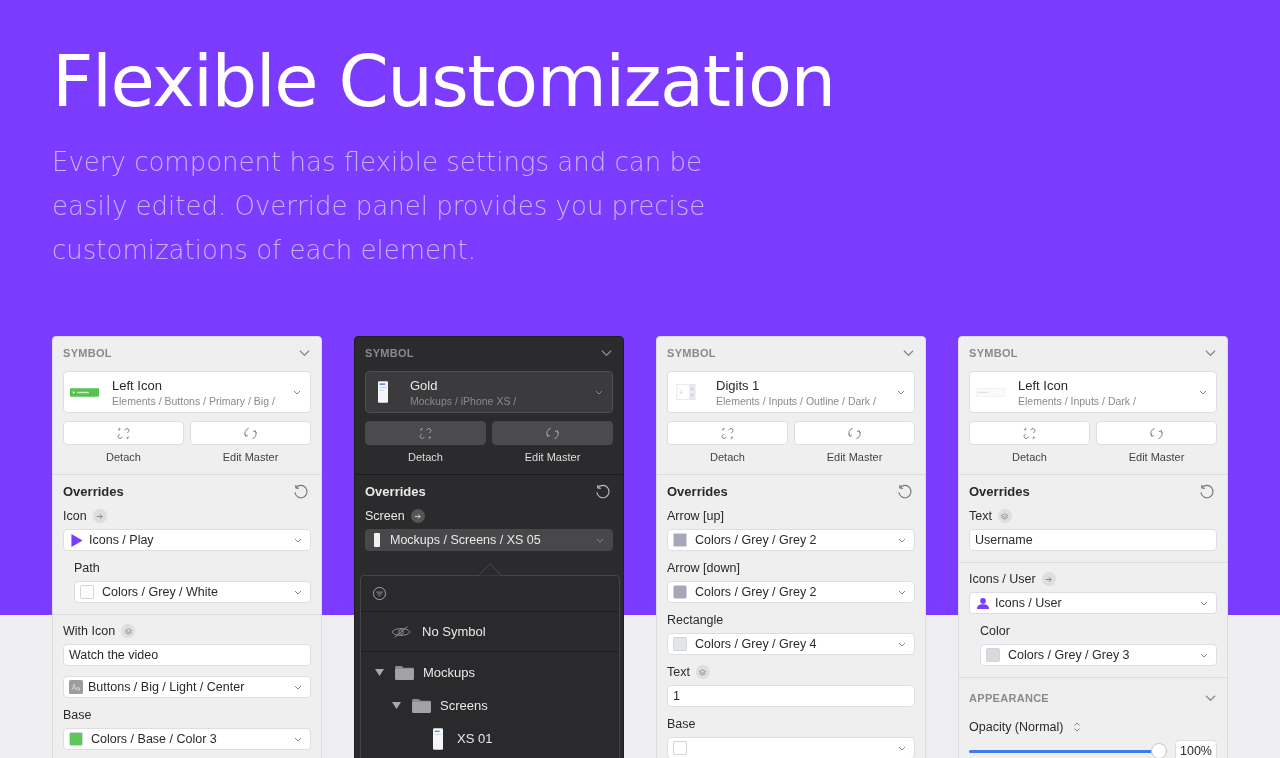 The width and height of the screenshot is (1280, 758). I want to click on dropdown: Buttons / Big / Light / Center, so click(187, 687).